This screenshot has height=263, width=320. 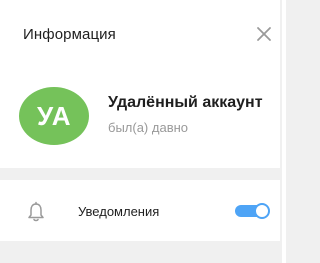 I want to click on notifications-toggle, so click(x=252, y=211).